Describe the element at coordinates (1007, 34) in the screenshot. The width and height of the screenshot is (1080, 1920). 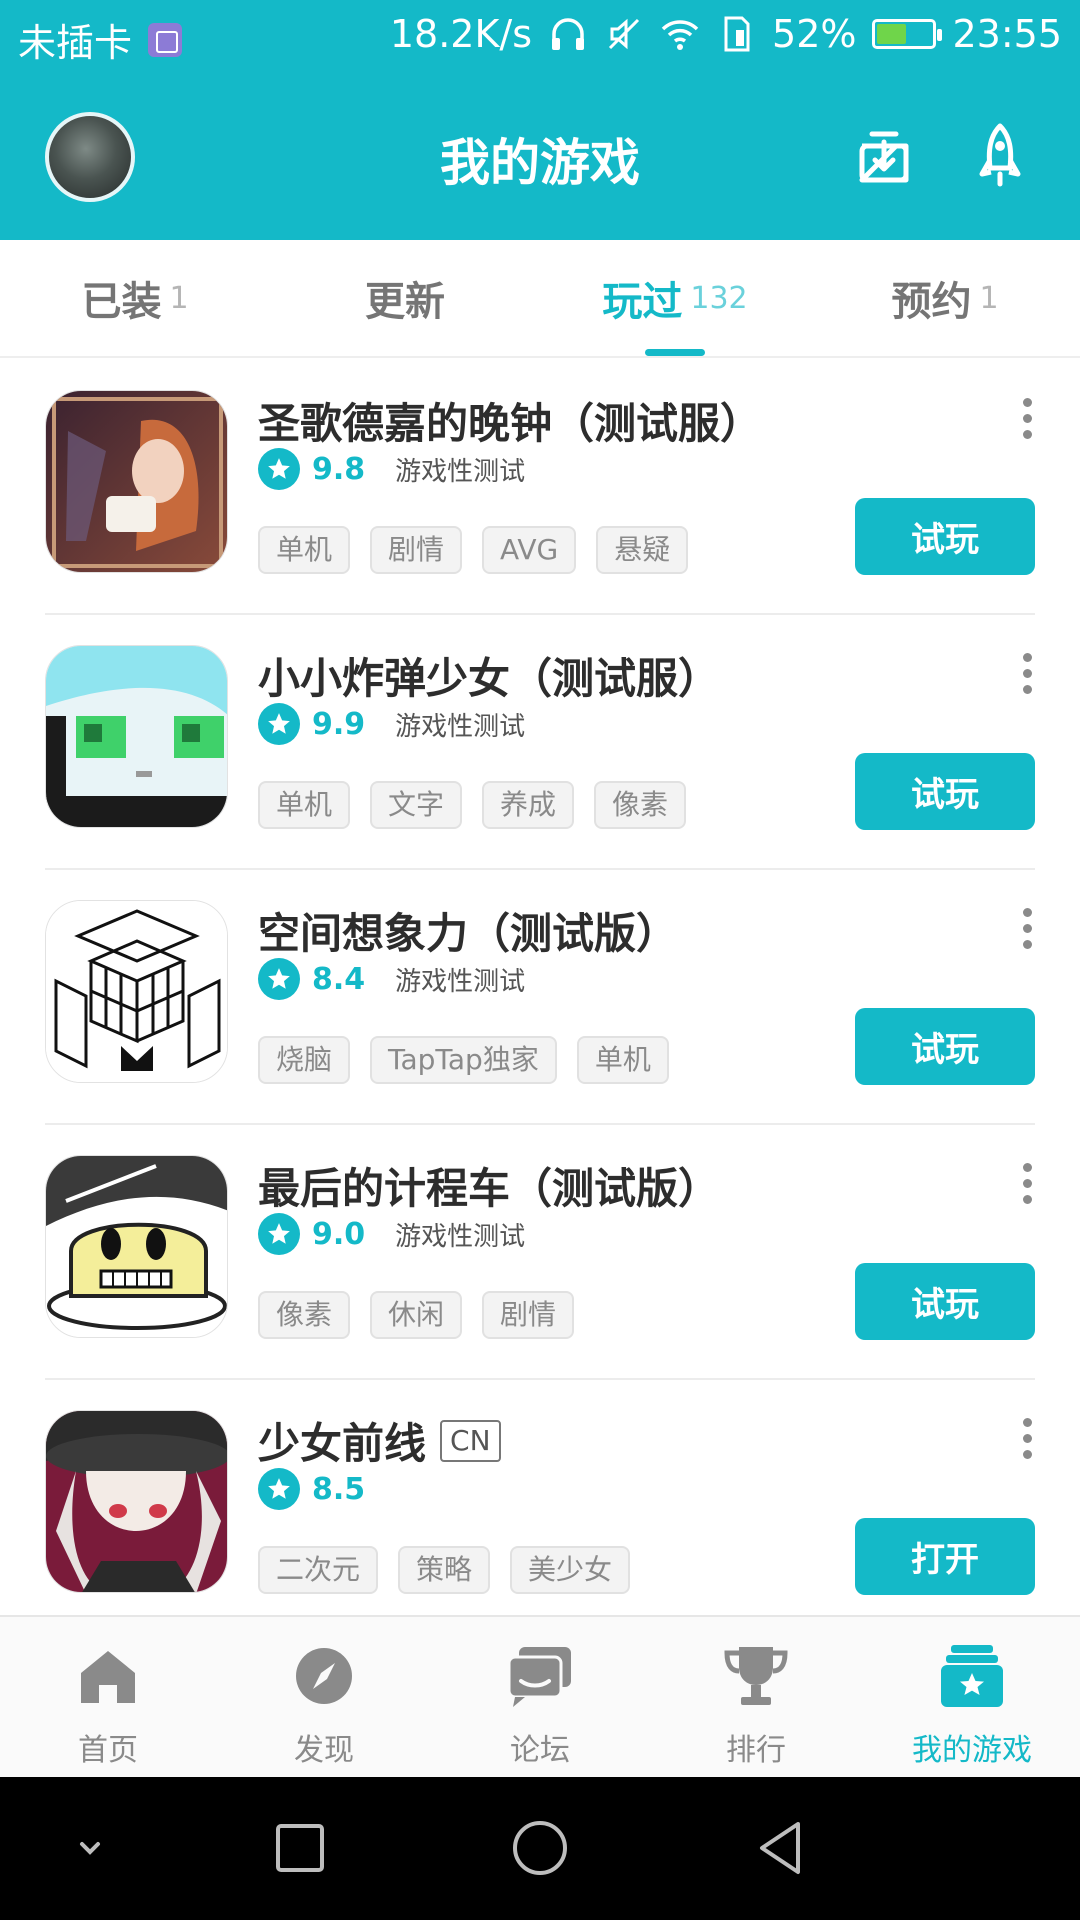
I see `clock: 23:55` at that location.